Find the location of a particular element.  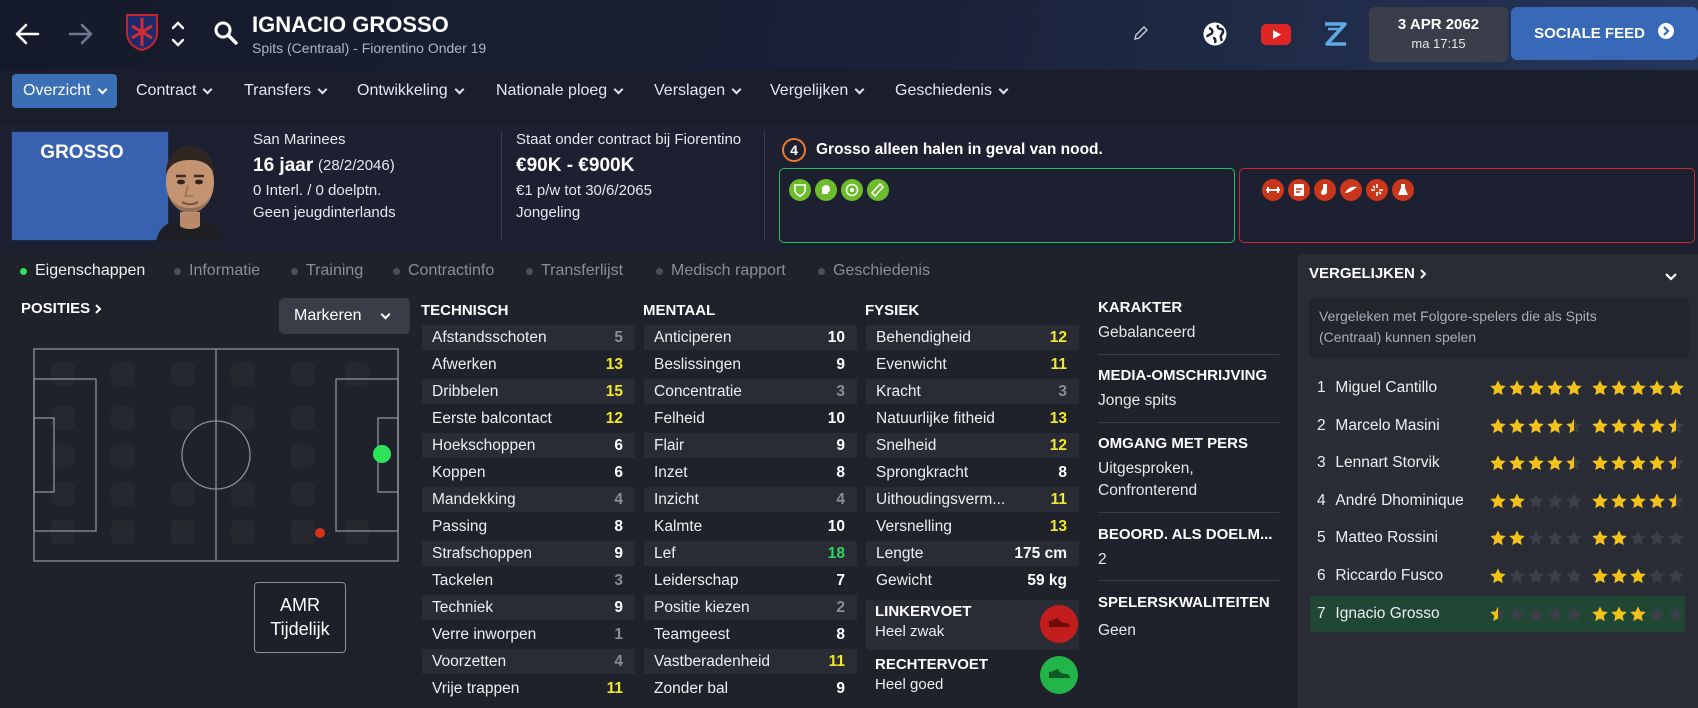

date-widget: 3 APR 2062 ma 17:15 is located at coordinates (1438, 34).